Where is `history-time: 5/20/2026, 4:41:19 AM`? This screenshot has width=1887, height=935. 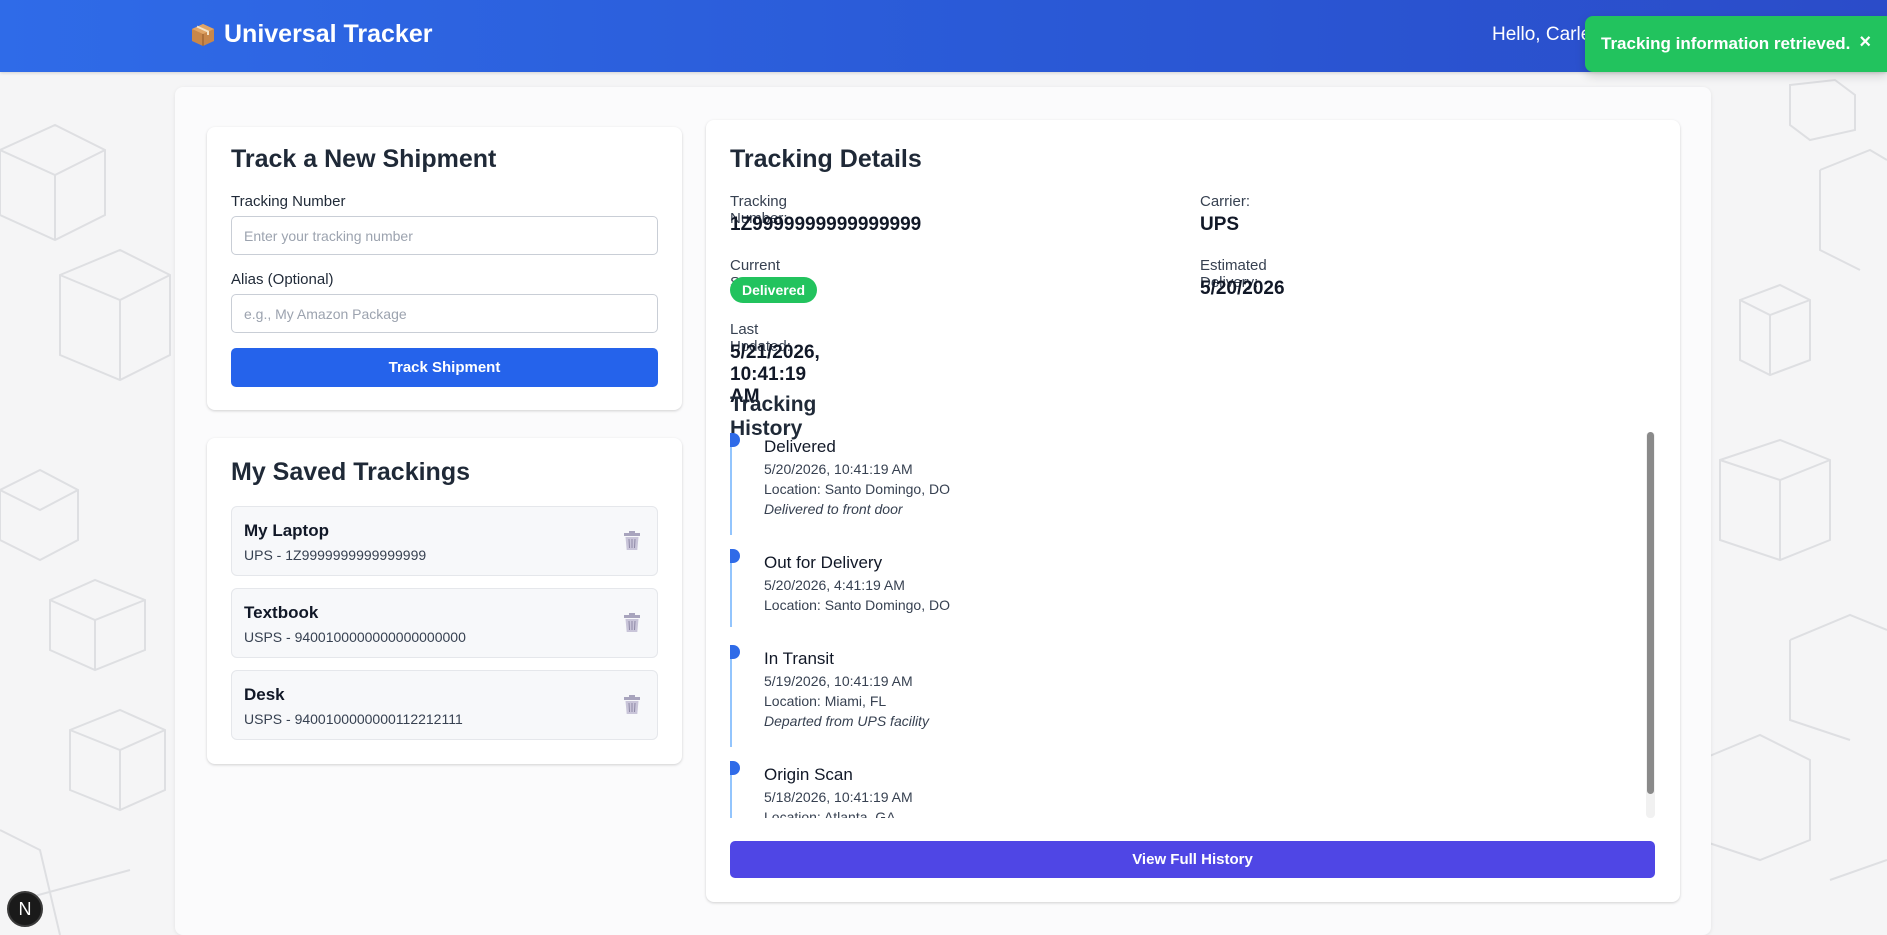
history-time: 5/20/2026, 4:41:19 AM is located at coordinates (834, 585).